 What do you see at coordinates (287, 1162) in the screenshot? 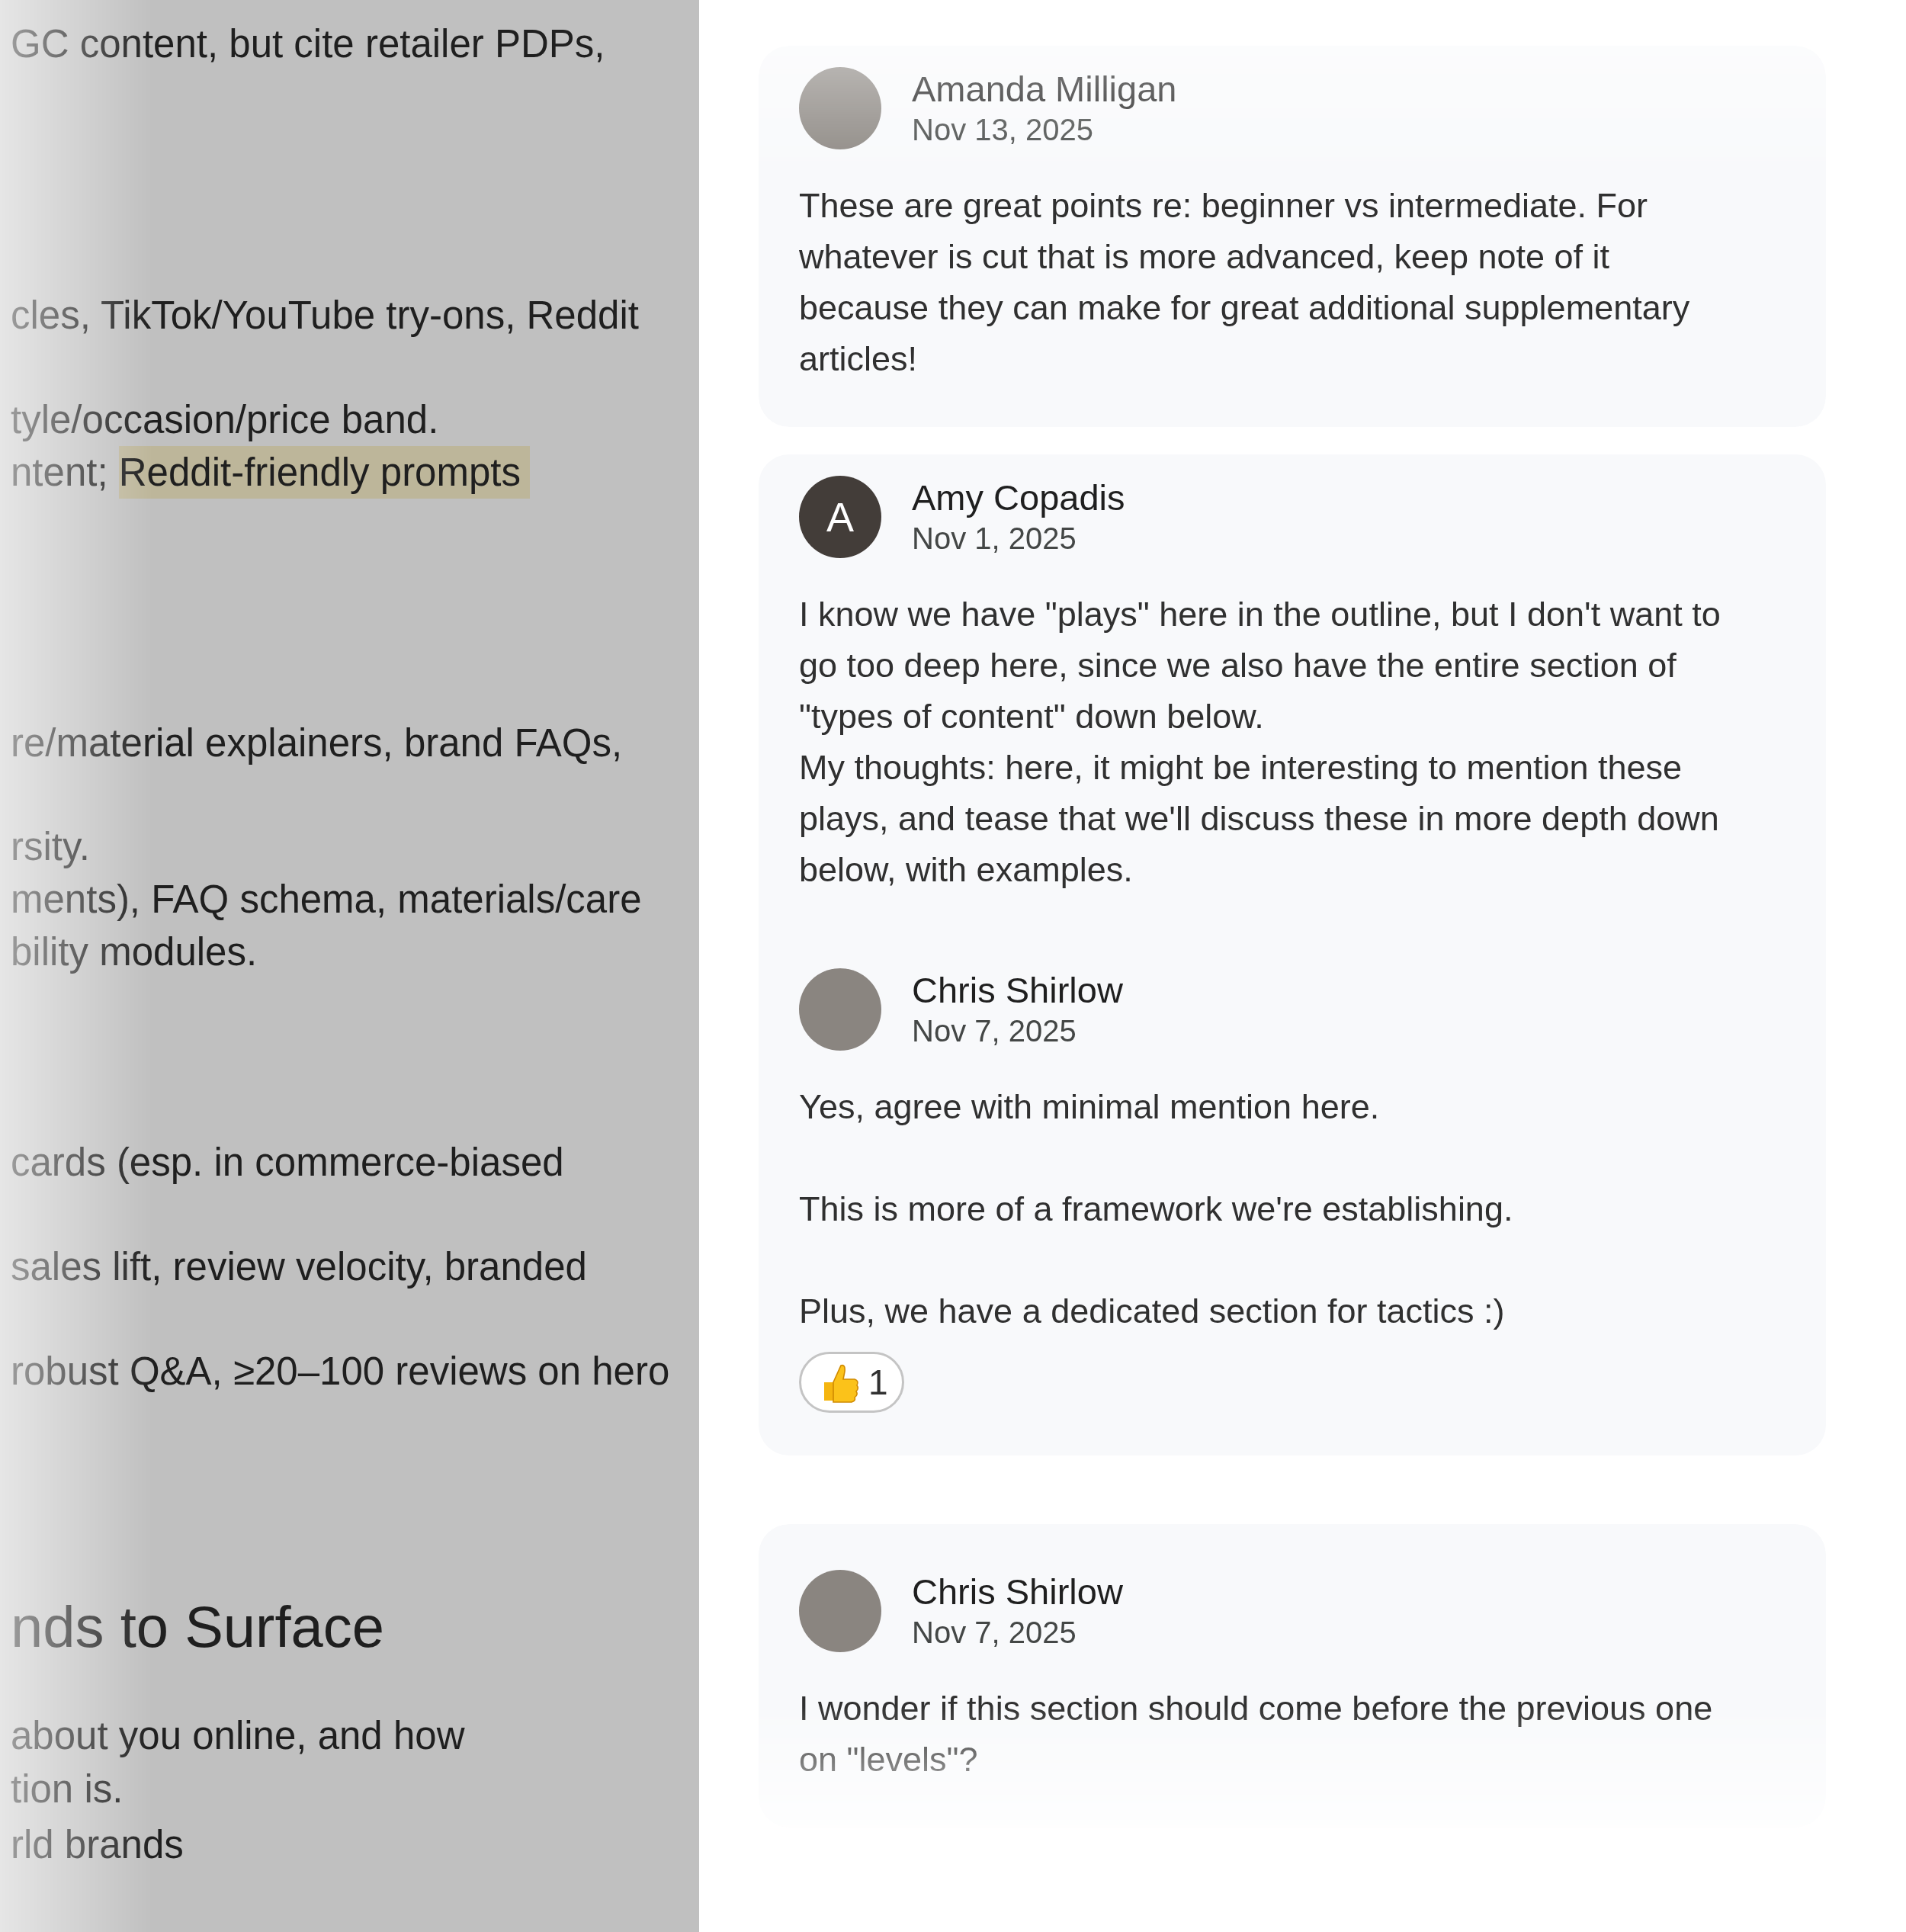
I see `document-text: cards (esp. in commerce-biased` at bounding box center [287, 1162].